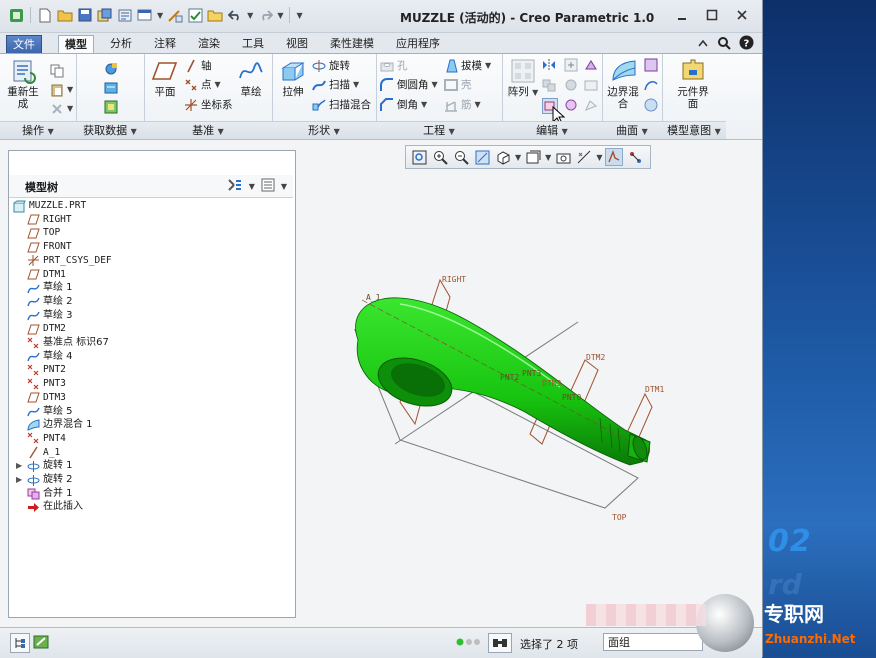  I want to click on tab-annotate: 注释, so click(165, 43).